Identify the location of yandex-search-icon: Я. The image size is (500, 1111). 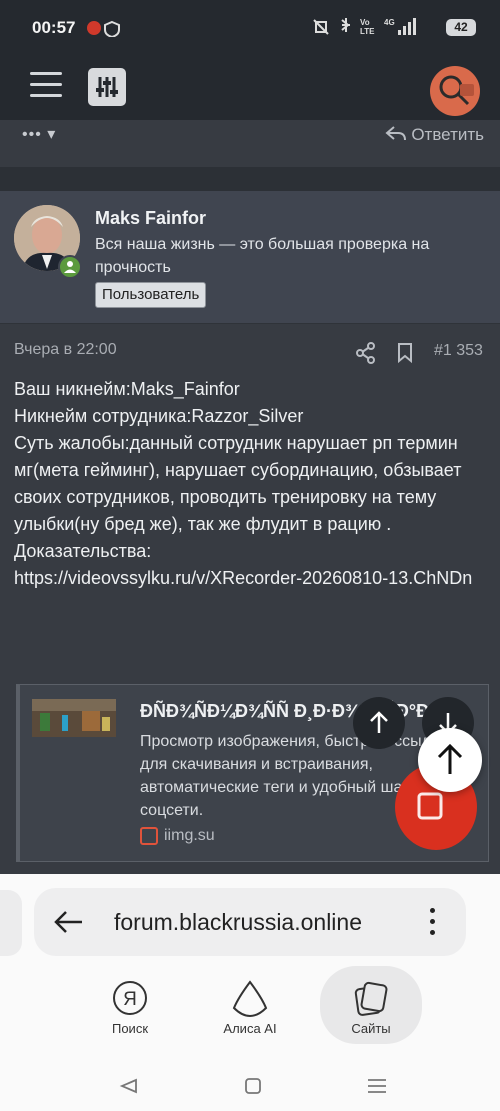
(130, 998).